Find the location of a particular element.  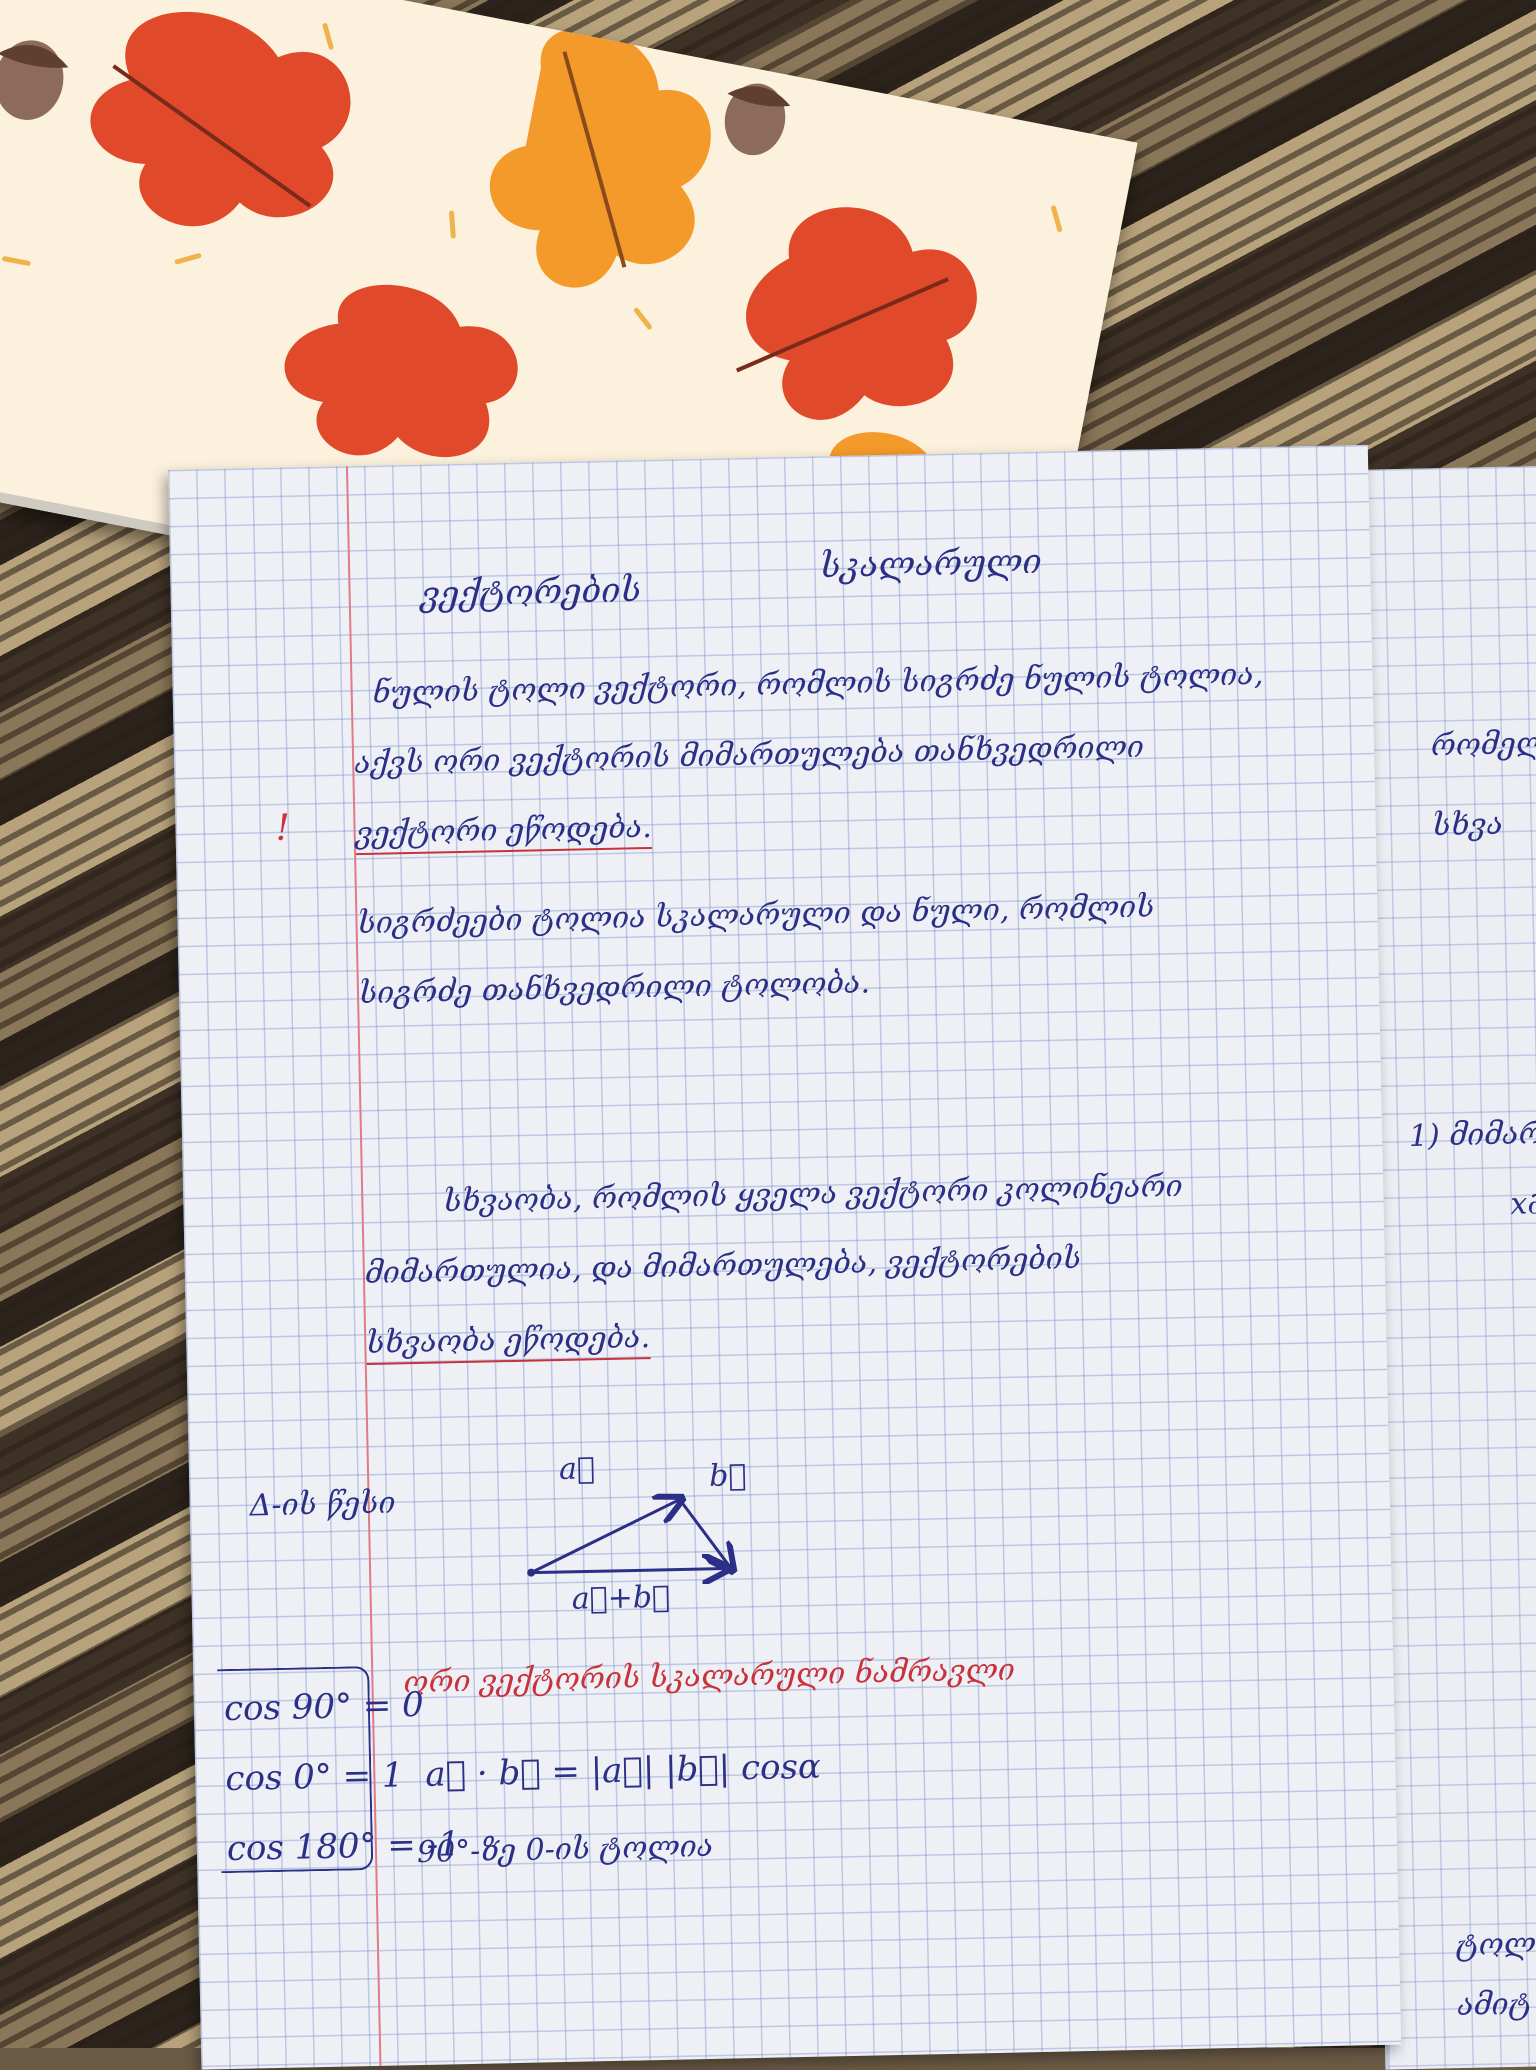

dot-product-heading: ორი ვექტორის სკალარული ნამრავლი is located at coordinates (709, 1676).